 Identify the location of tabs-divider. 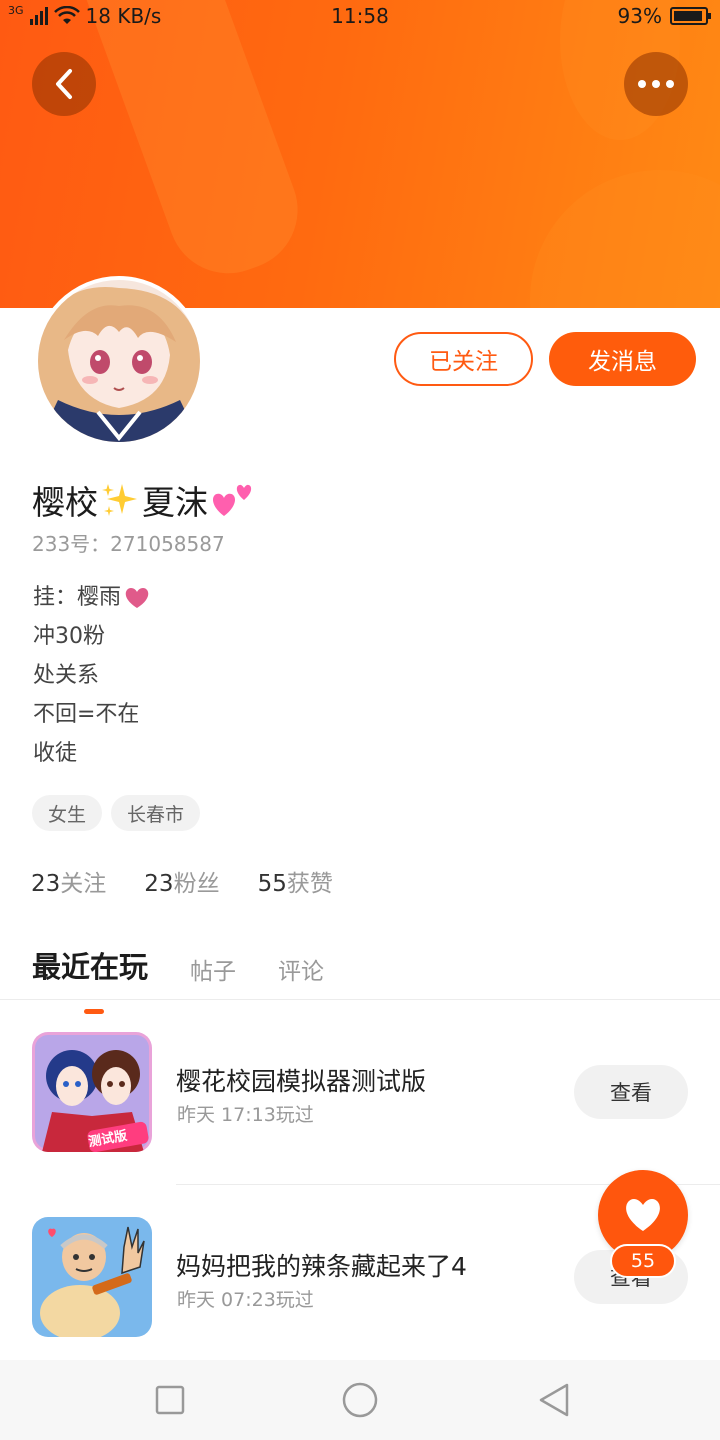
(360, 999).